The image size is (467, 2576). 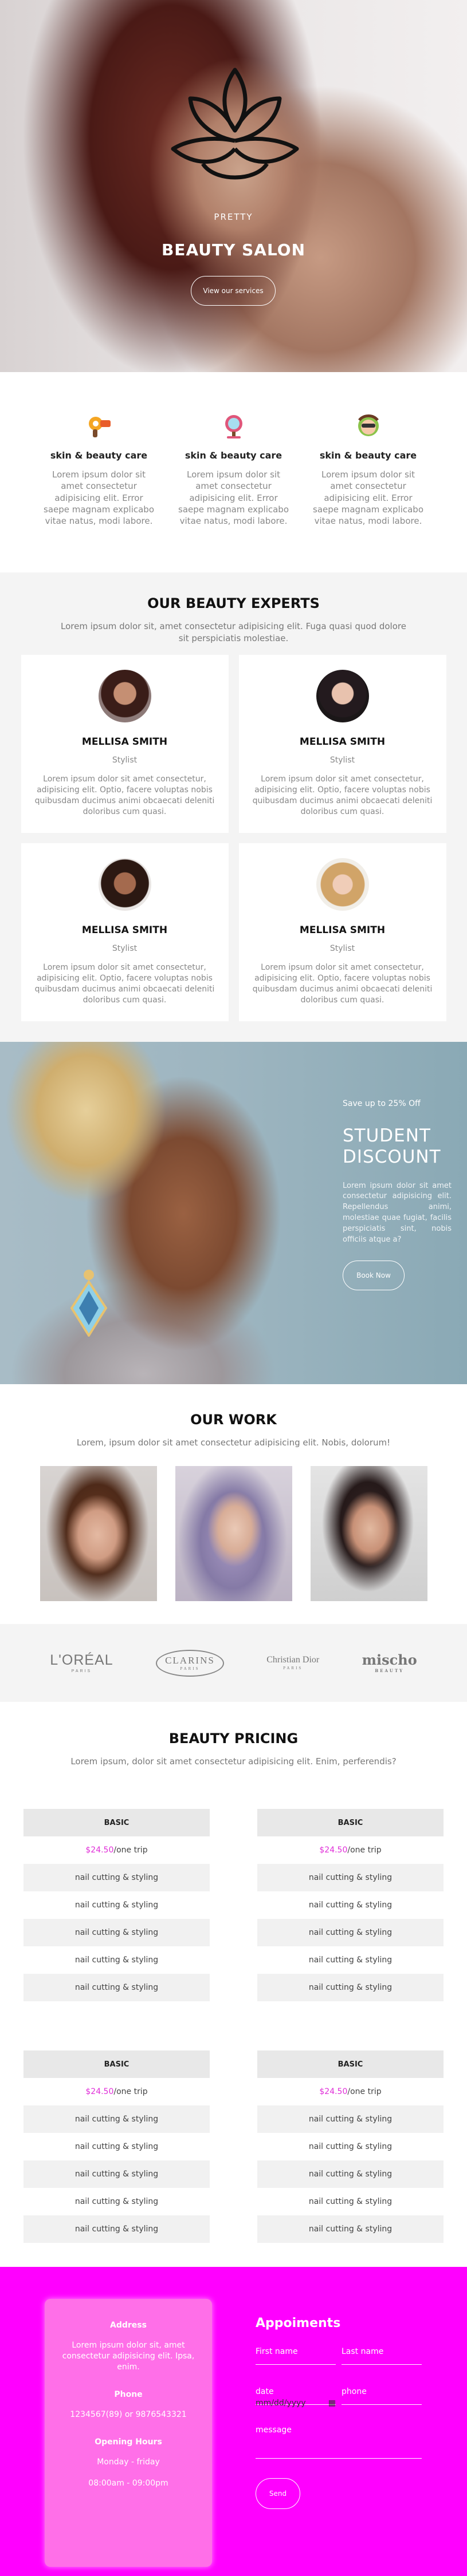 What do you see at coordinates (389, 1663) in the screenshot?
I see `brand-logo-mischo: mischo BEAUTY` at bounding box center [389, 1663].